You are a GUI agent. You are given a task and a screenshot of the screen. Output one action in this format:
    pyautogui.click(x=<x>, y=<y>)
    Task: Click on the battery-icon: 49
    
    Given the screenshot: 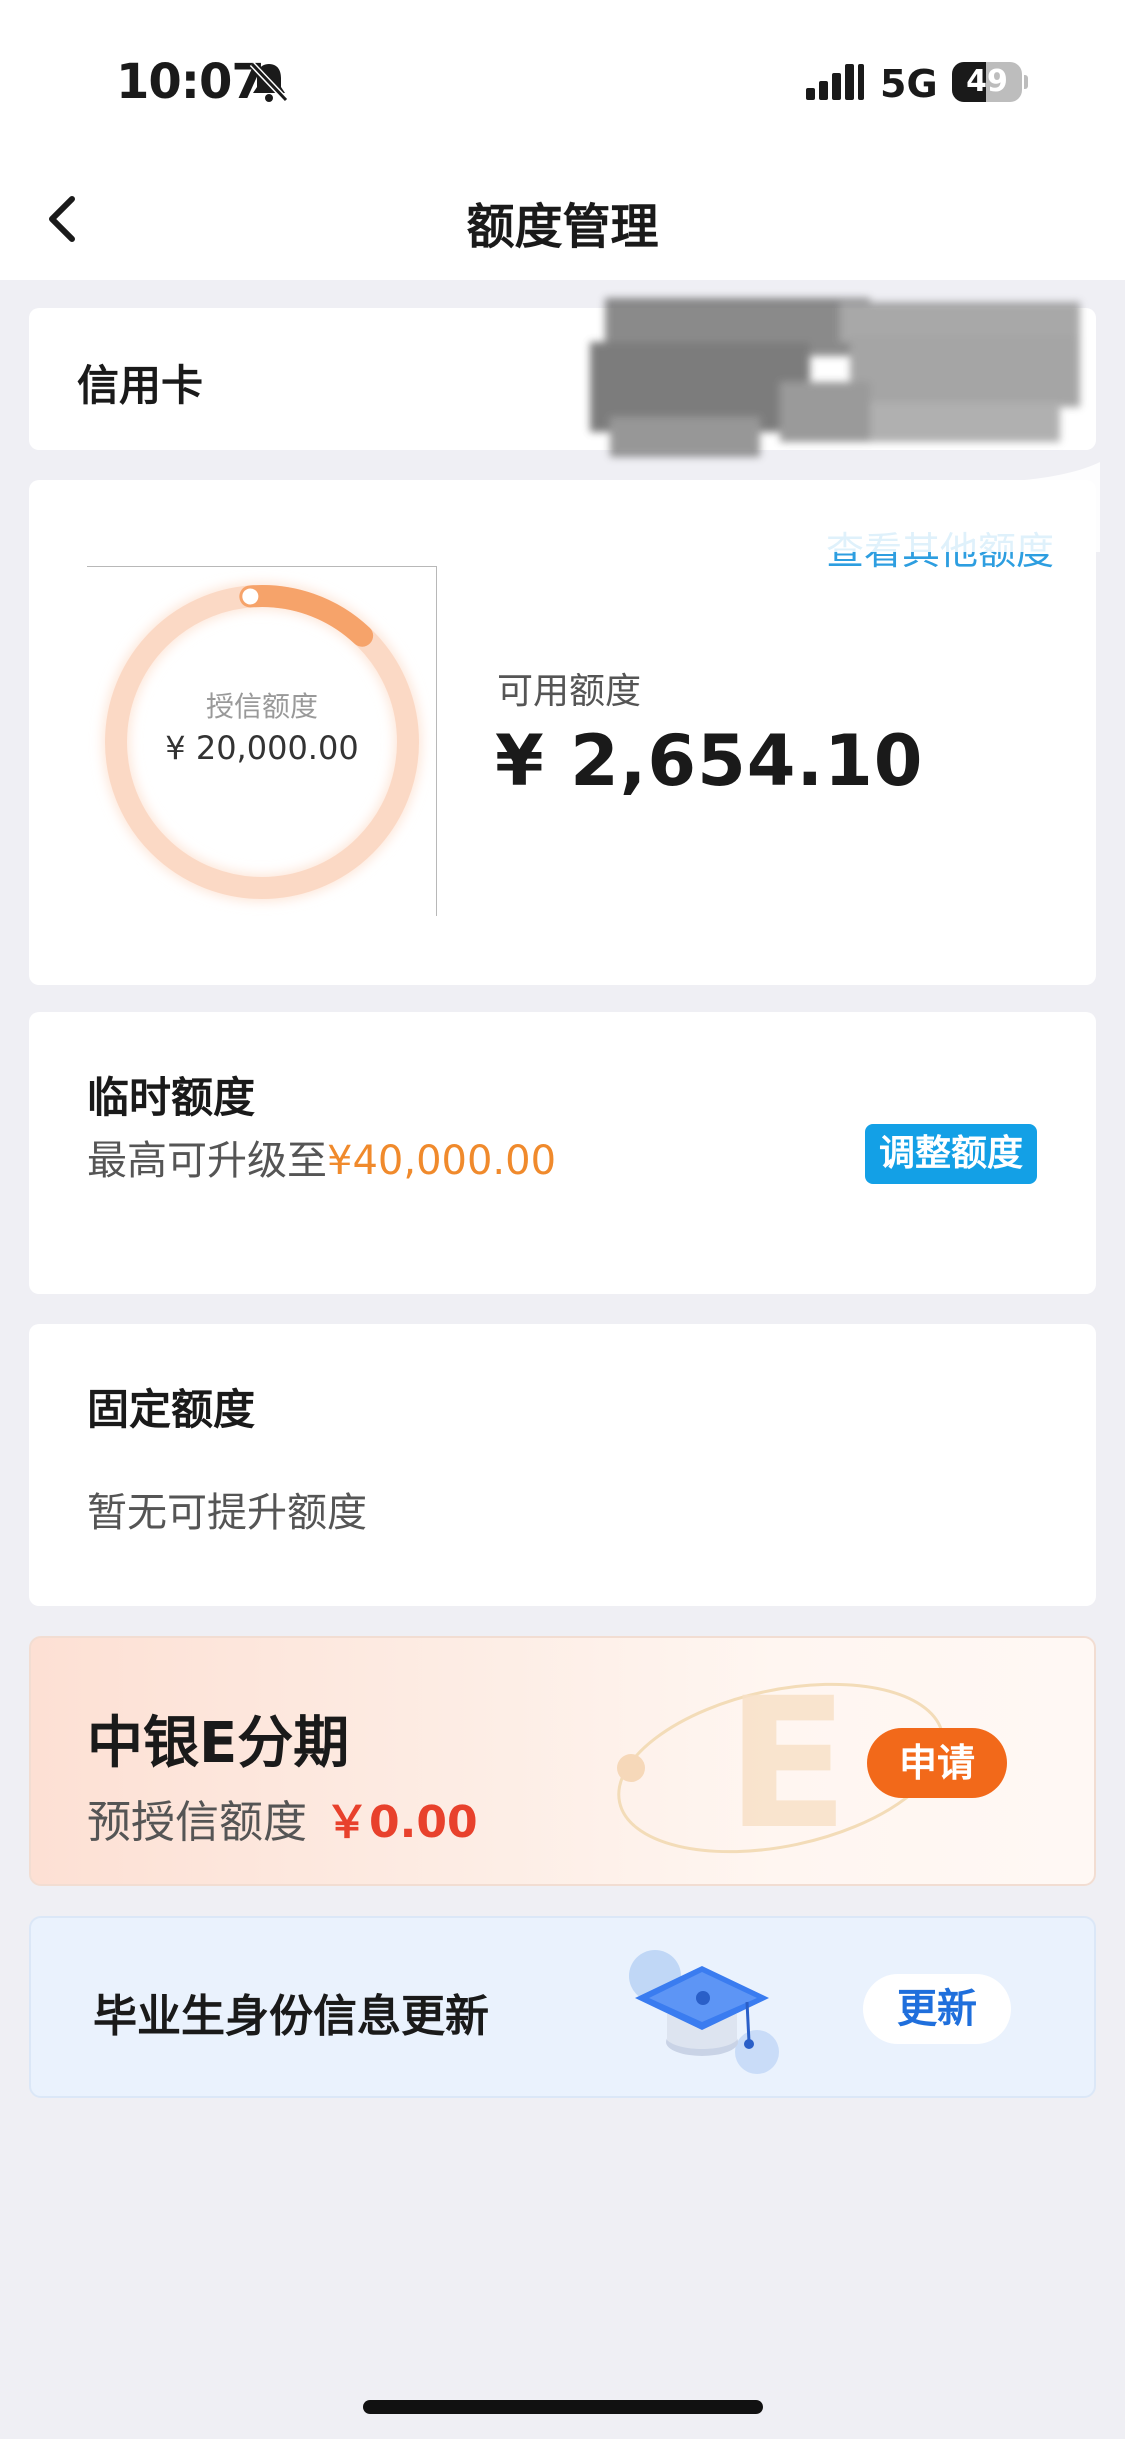 What is the action you would take?
    pyautogui.click(x=990, y=82)
    